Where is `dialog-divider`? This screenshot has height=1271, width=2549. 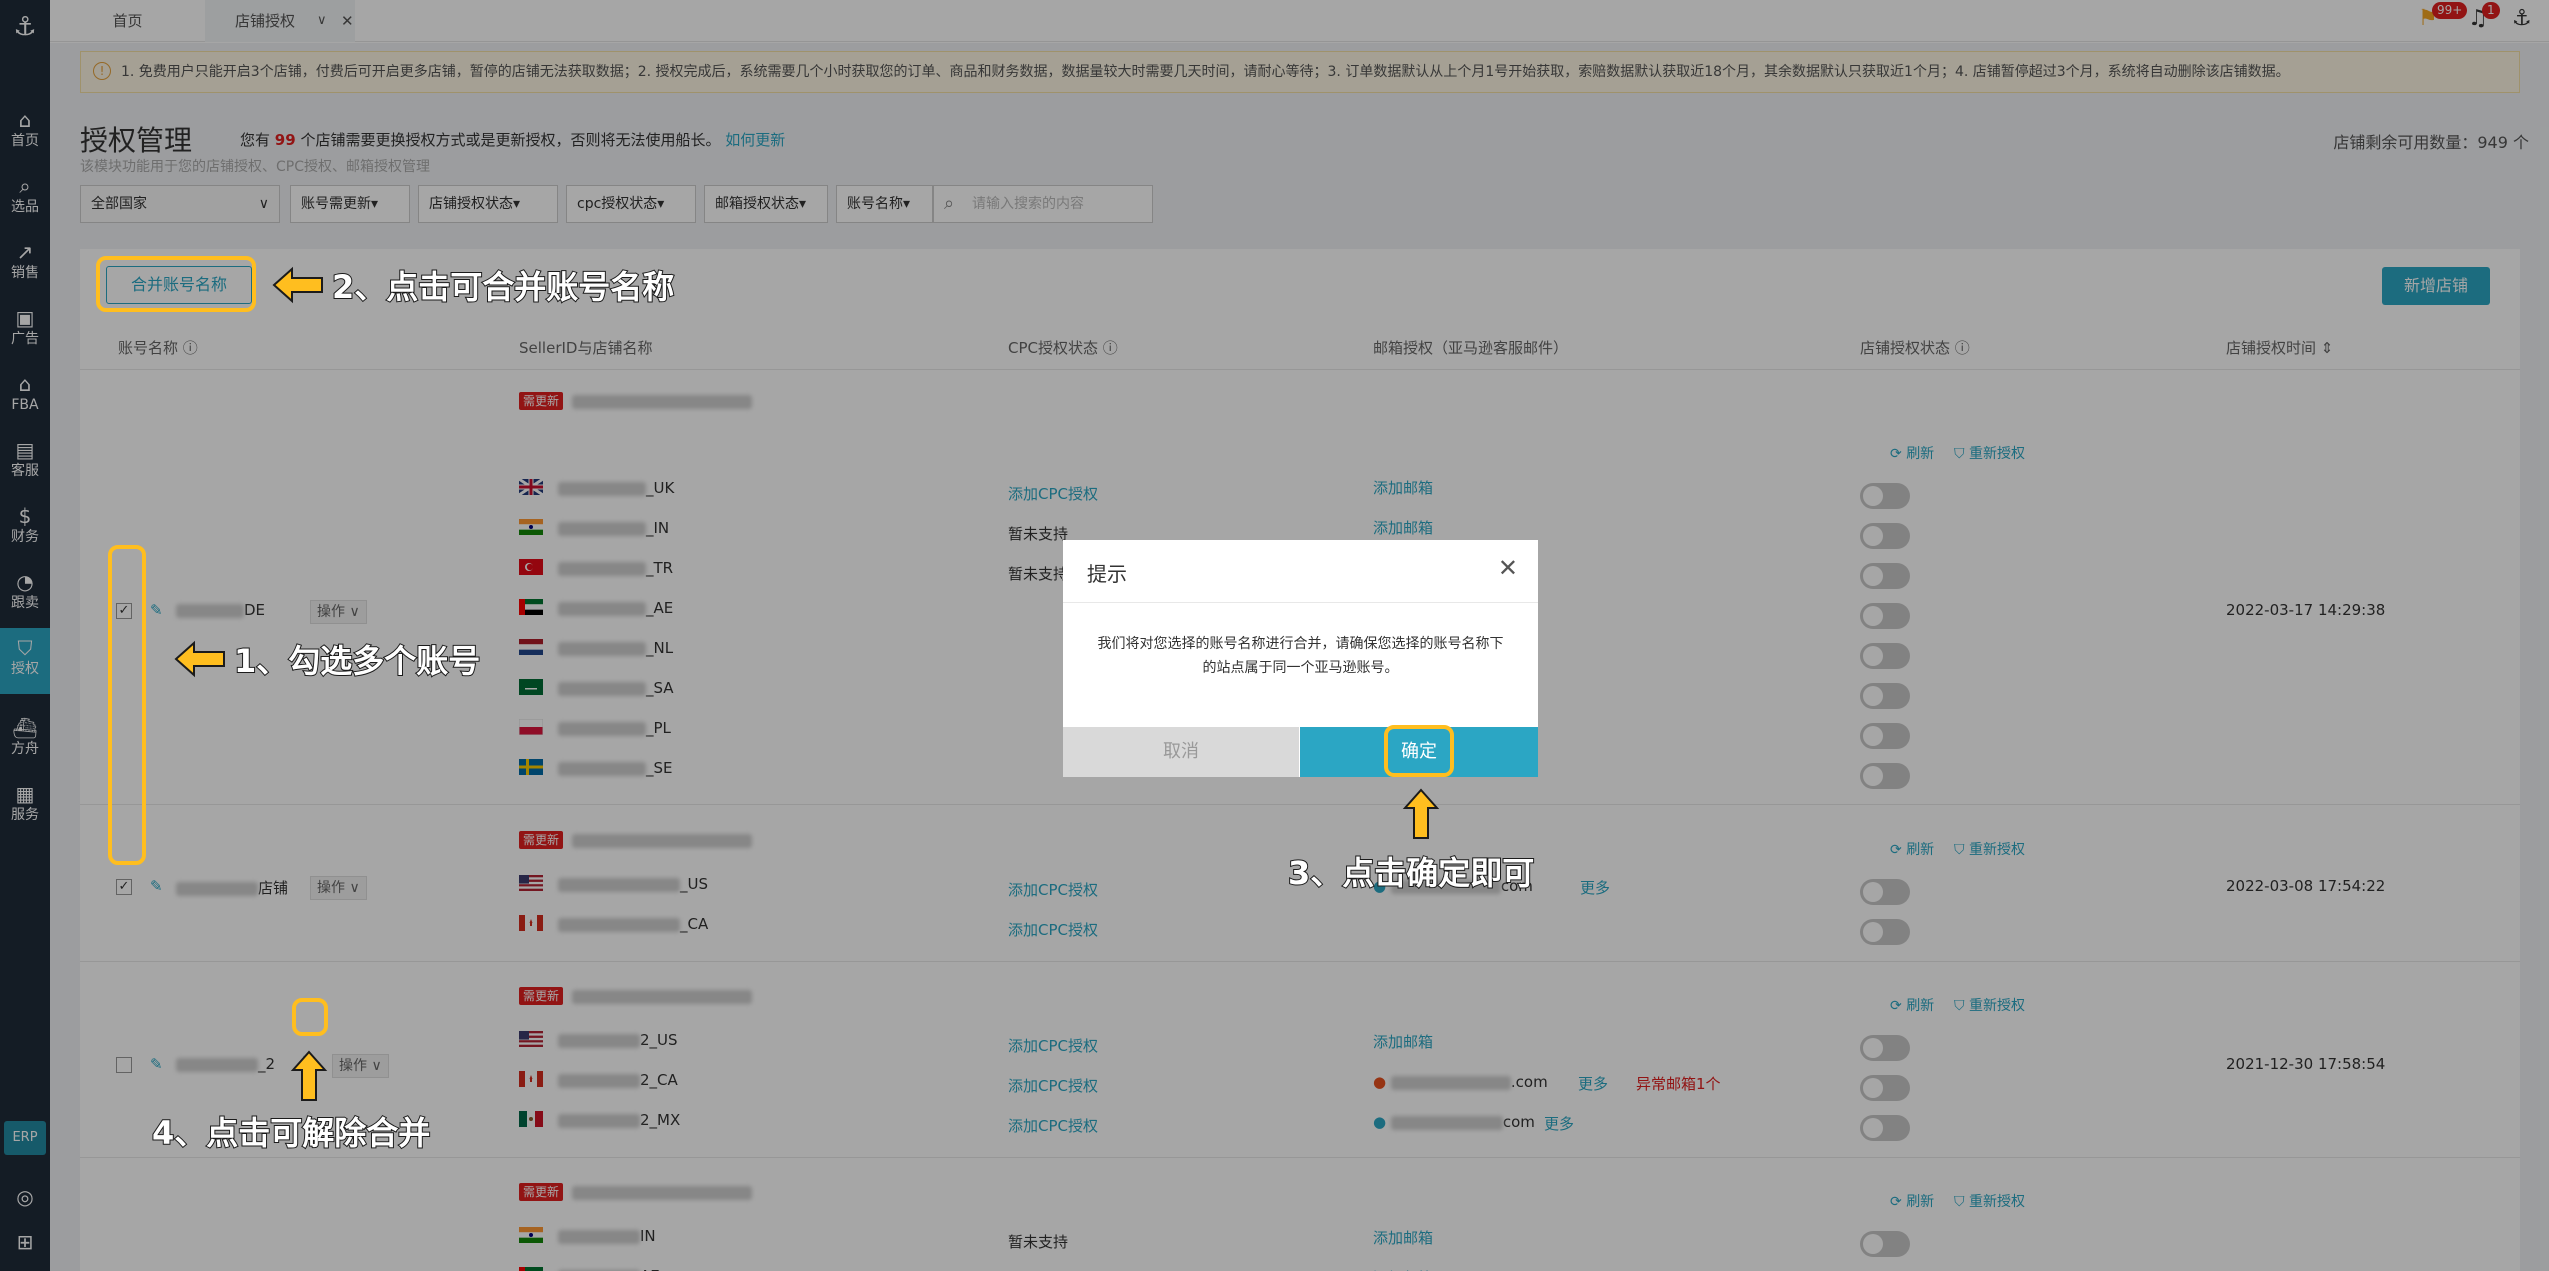 dialog-divider is located at coordinates (1300, 602).